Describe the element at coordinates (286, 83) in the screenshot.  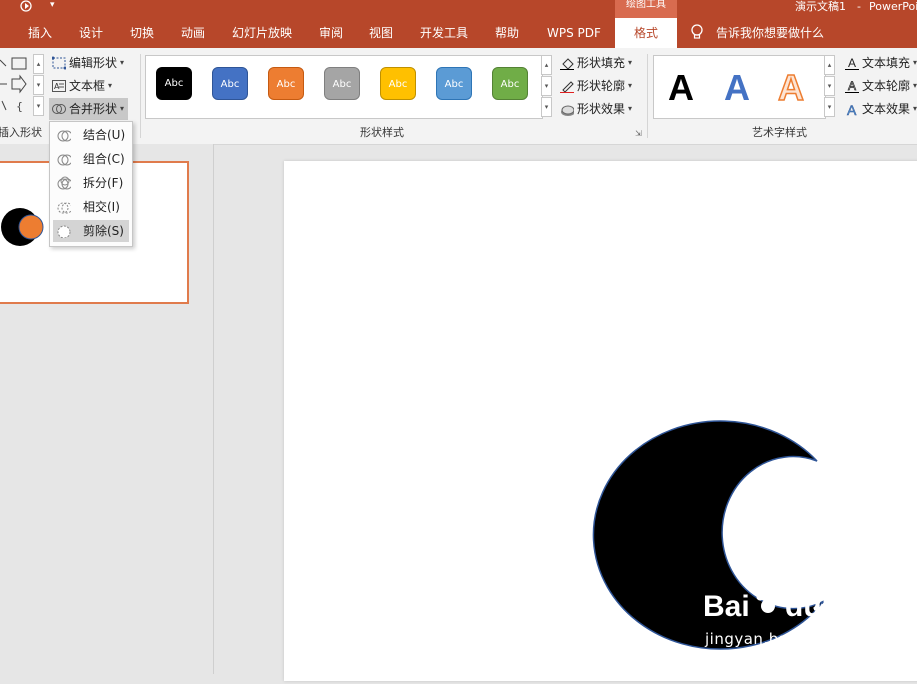
I see `shape-style-orange: Abc` at that location.